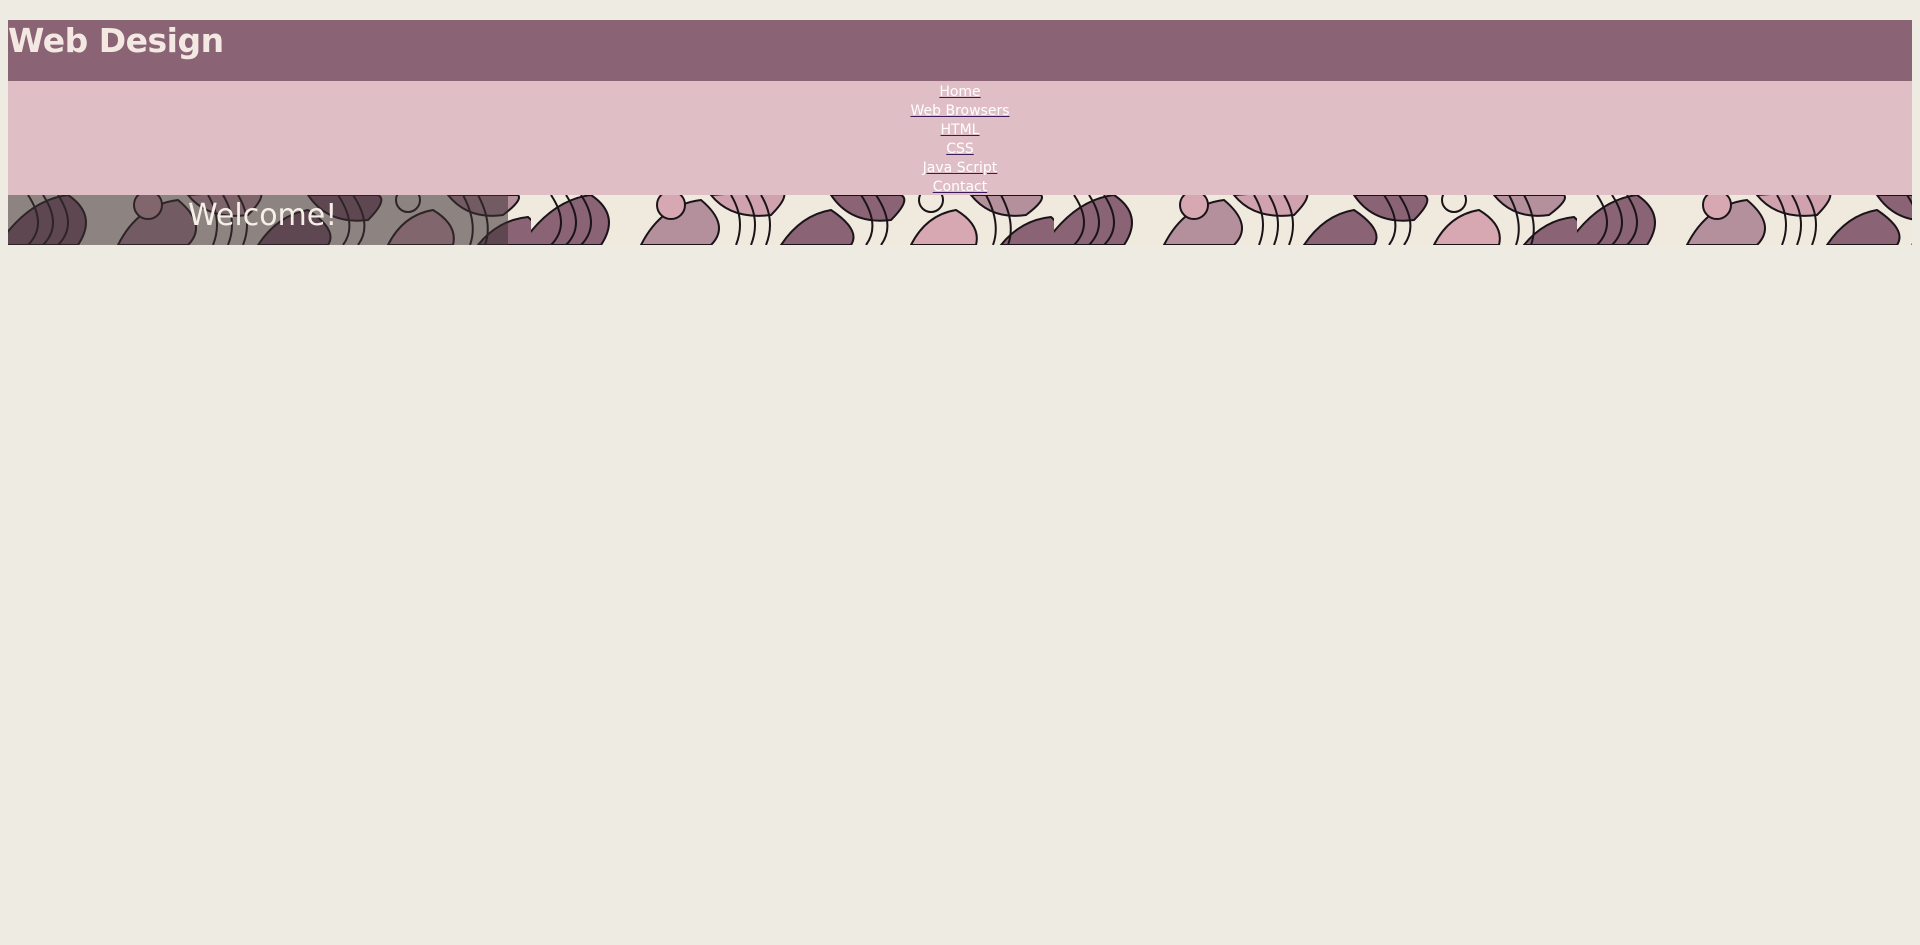  I want to click on welcome-heading: Welcome!, so click(263, 215).